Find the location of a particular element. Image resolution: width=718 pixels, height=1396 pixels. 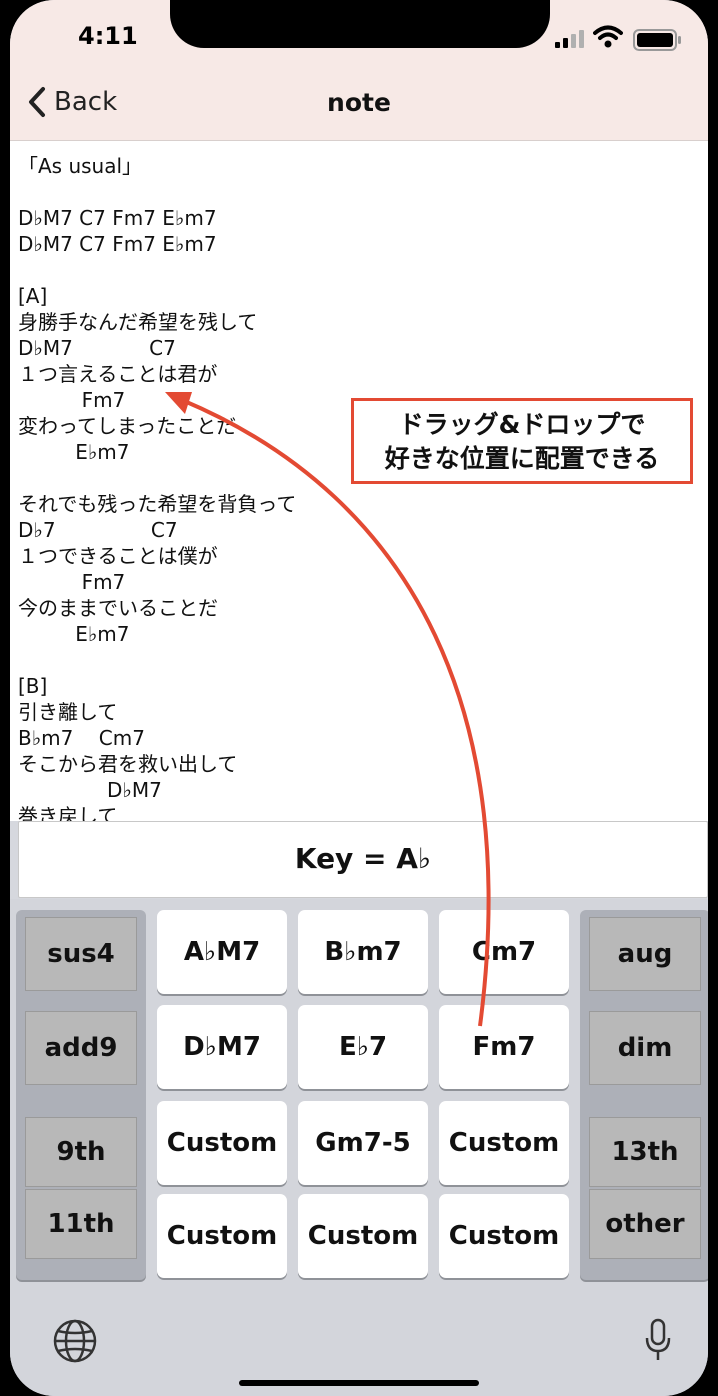

drag-drop-callout: ドラッグ&ドロップで 好きな位置に配置できる is located at coordinates (522, 441).